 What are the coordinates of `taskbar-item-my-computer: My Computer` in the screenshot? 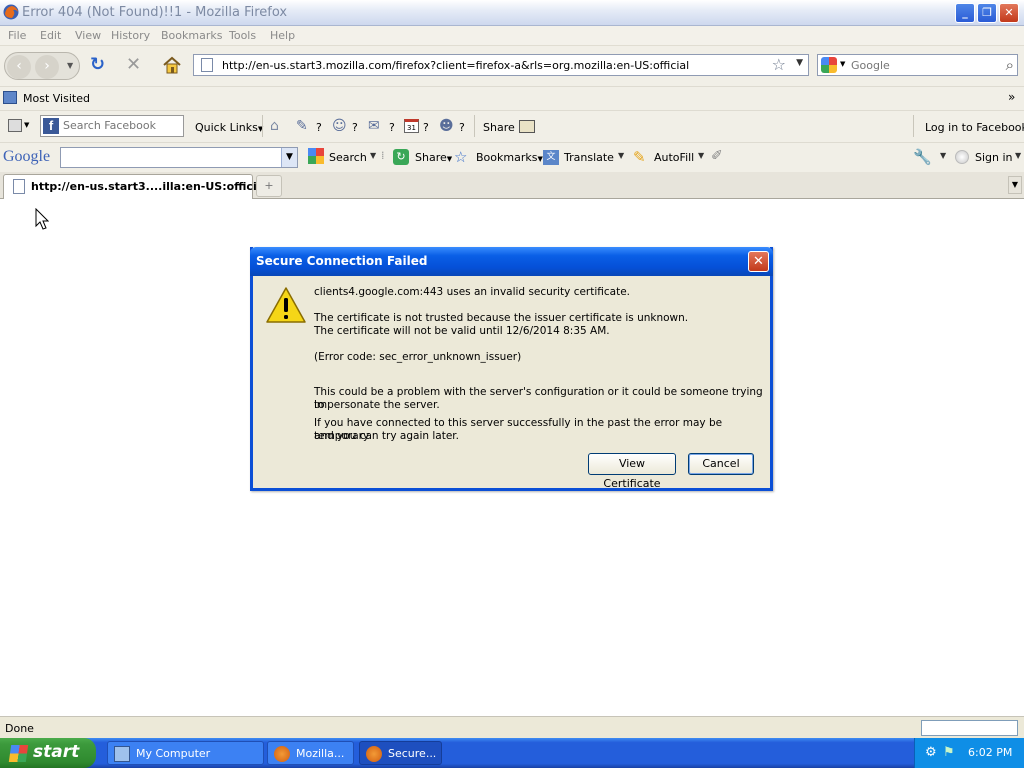 It's located at (185, 753).